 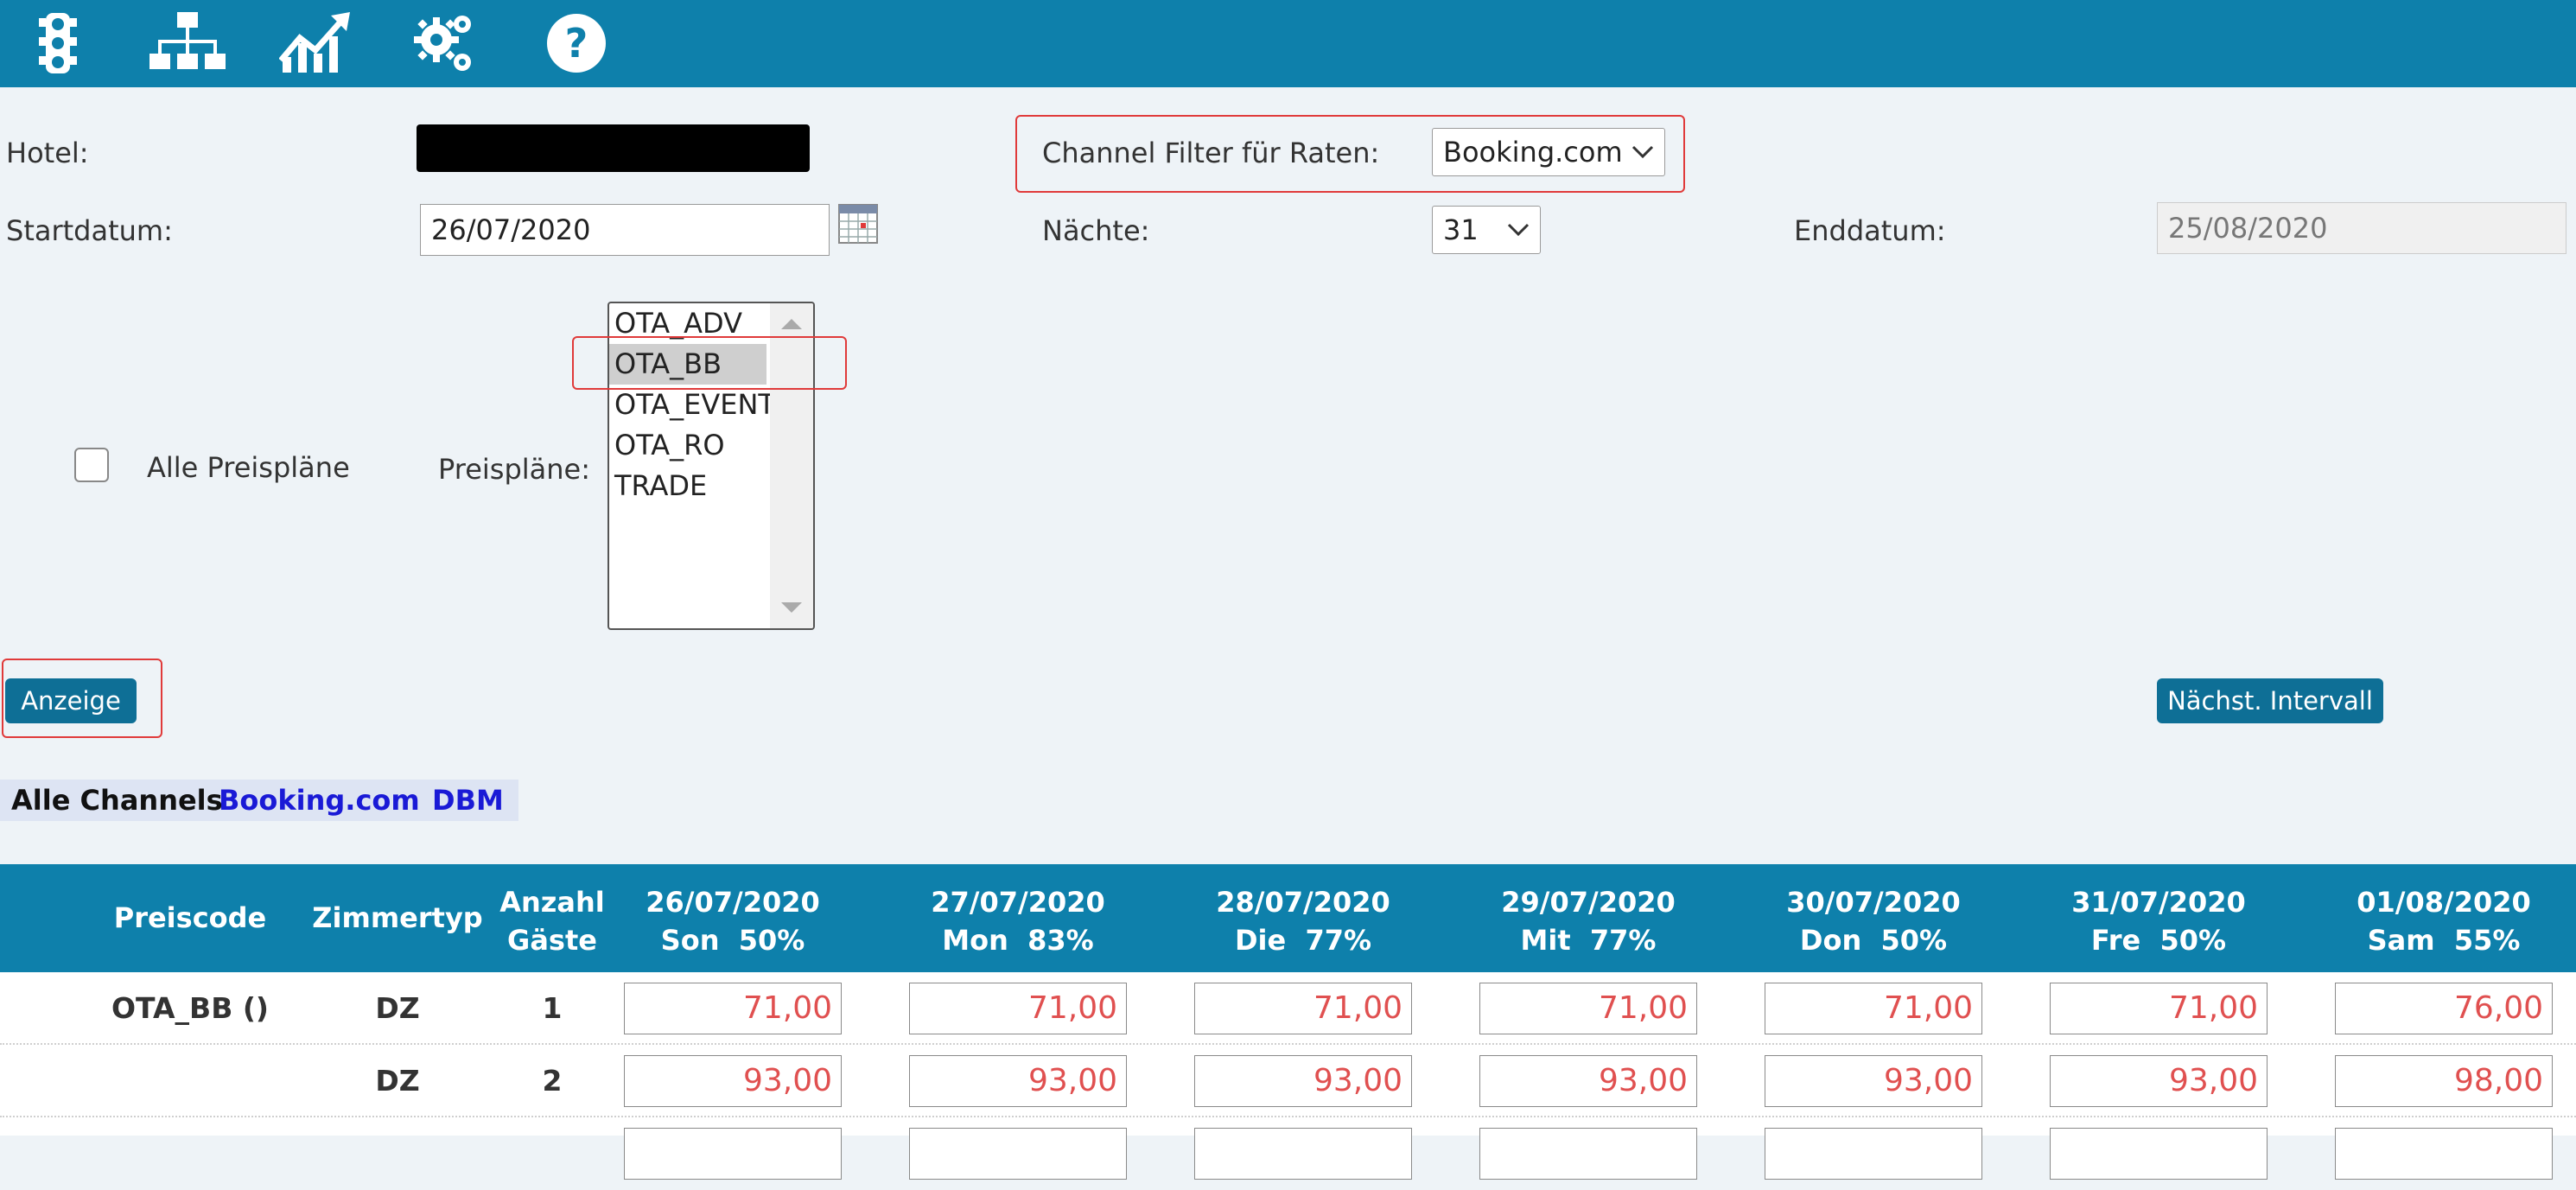 What do you see at coordinates (2158, 940) in the screenshot?
I see `col-header-day-occupancy: Fre 50%` at bounding box center [2158, 940].